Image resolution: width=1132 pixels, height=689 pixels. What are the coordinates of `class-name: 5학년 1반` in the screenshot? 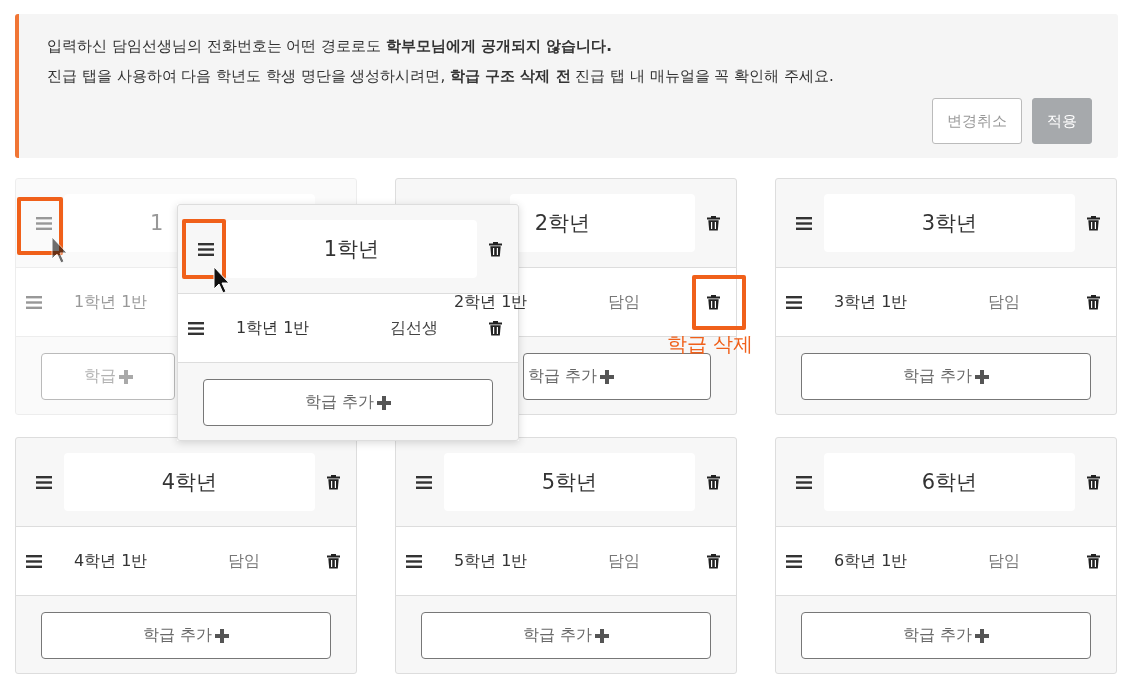 It's located at (491, 561).